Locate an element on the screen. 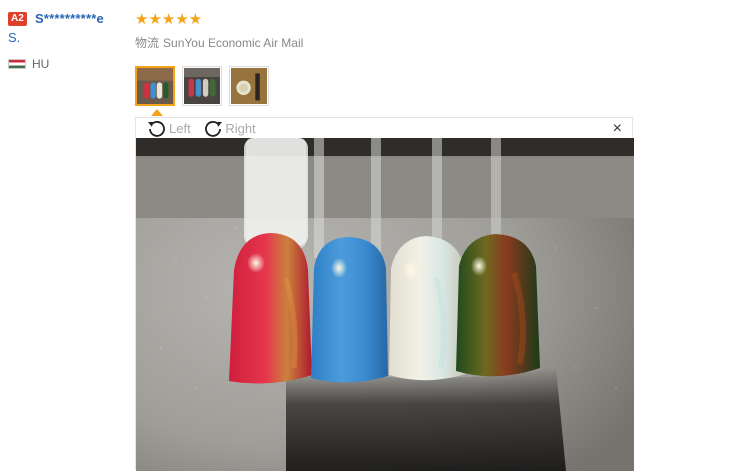  rotate-left-icon is located at coordinates (156, 129).